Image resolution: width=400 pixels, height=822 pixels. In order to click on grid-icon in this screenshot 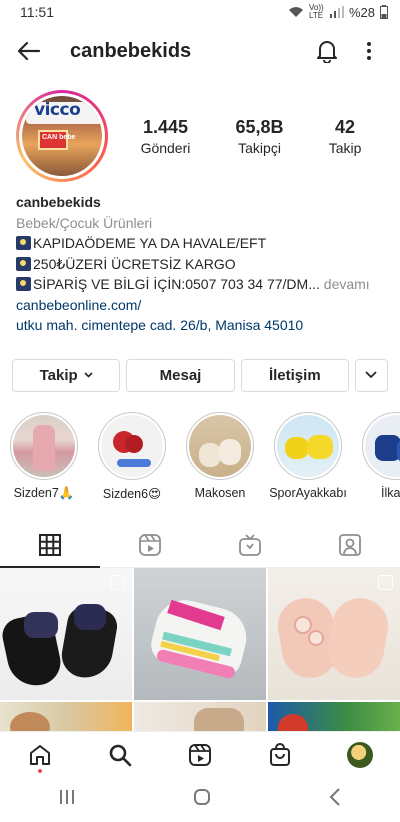, I will do `click(50, 545)`.